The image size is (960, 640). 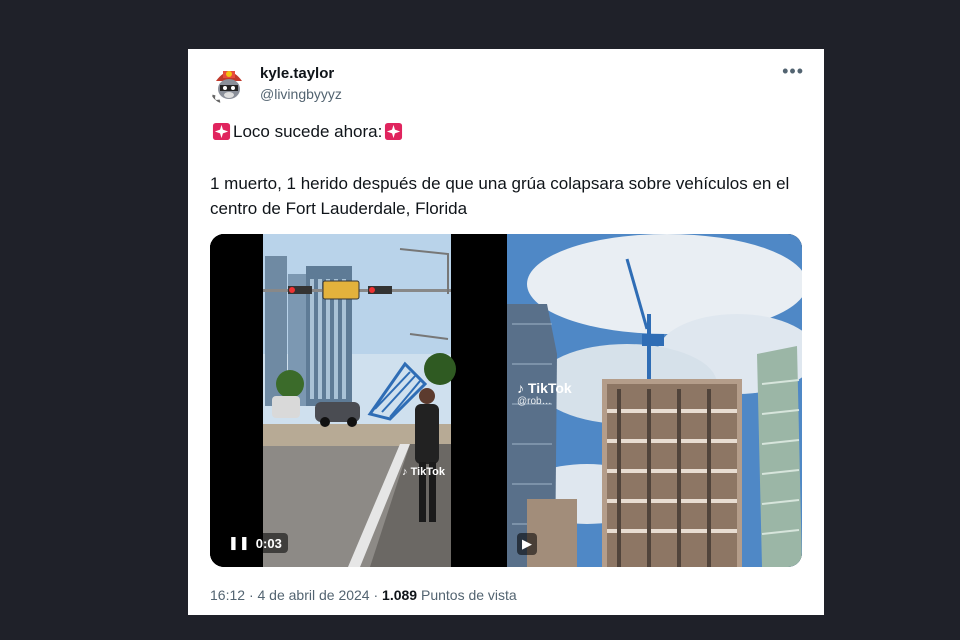 I want to click on tweet-line-1: Loco sucede ahora:, so click(x=307, y=131).